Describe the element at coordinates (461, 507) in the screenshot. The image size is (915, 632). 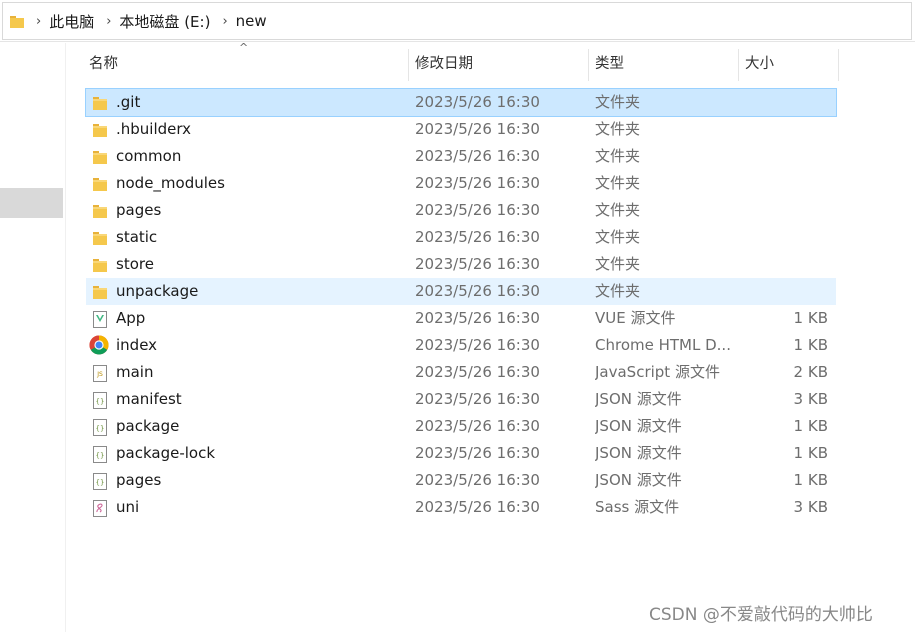
I see `file-row-uni: uni 2023/5/26 16:30 Sass 源文件 3 KB` at that location.